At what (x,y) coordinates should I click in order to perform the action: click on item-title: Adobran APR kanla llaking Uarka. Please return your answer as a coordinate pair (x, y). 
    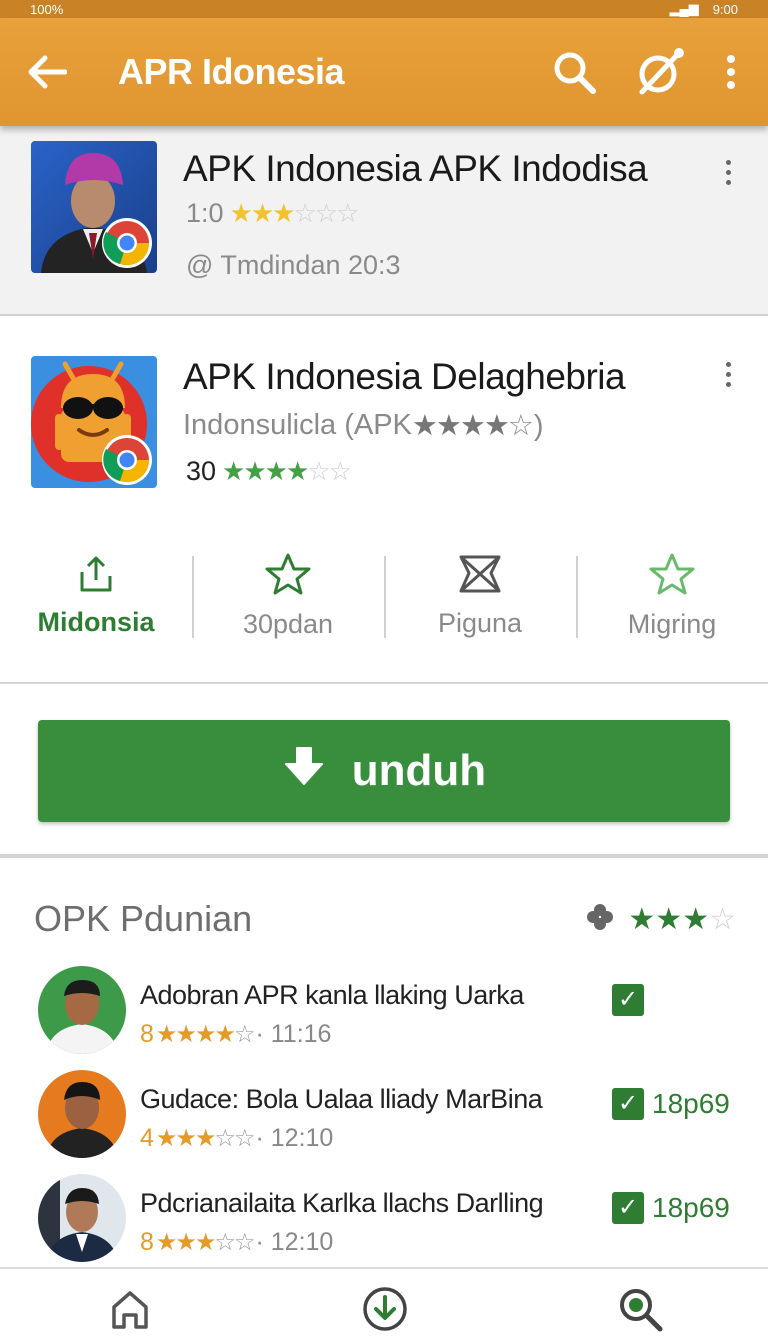
    Looking at the image, I should click on (332, 995).